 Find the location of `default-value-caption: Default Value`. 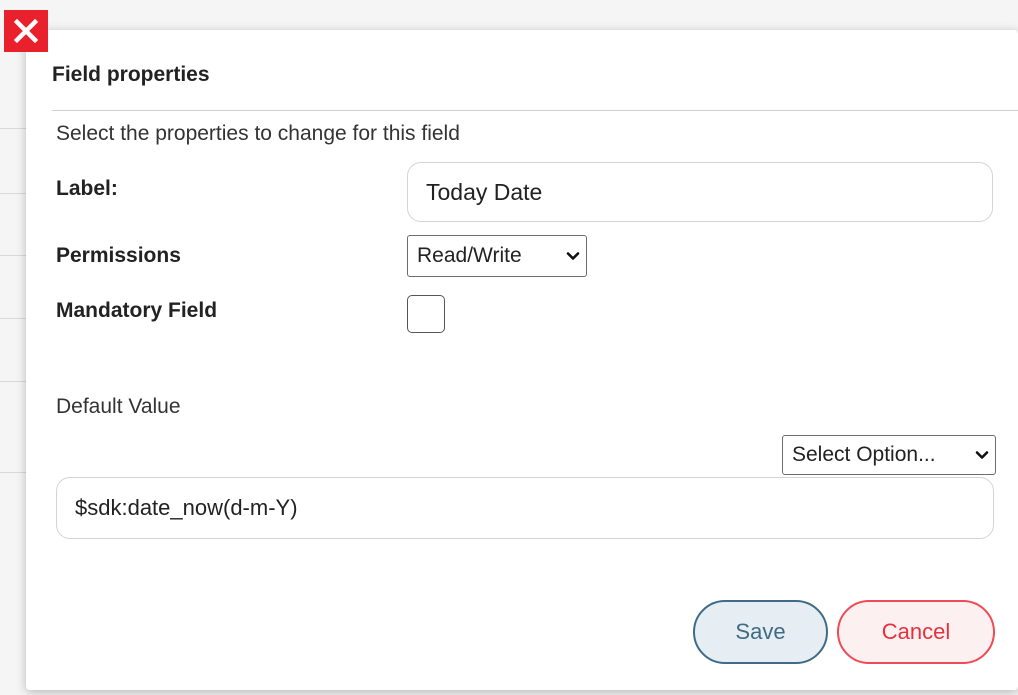

default-value-caption: Default Value is located at coordinates (118, 406).